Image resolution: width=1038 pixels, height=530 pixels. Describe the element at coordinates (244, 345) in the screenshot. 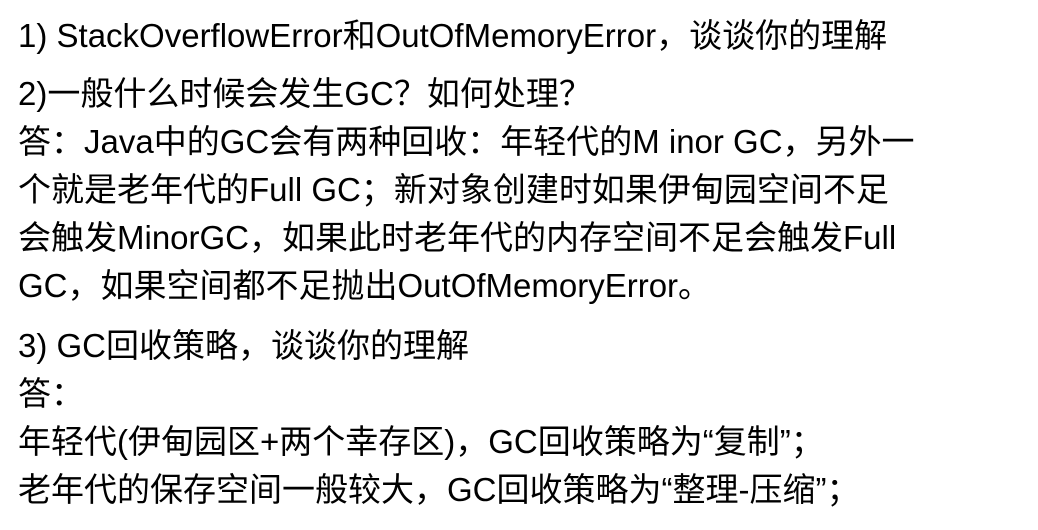

I see `question-3-title: 3) GC回收策略，谈谈你的理解` at that location.